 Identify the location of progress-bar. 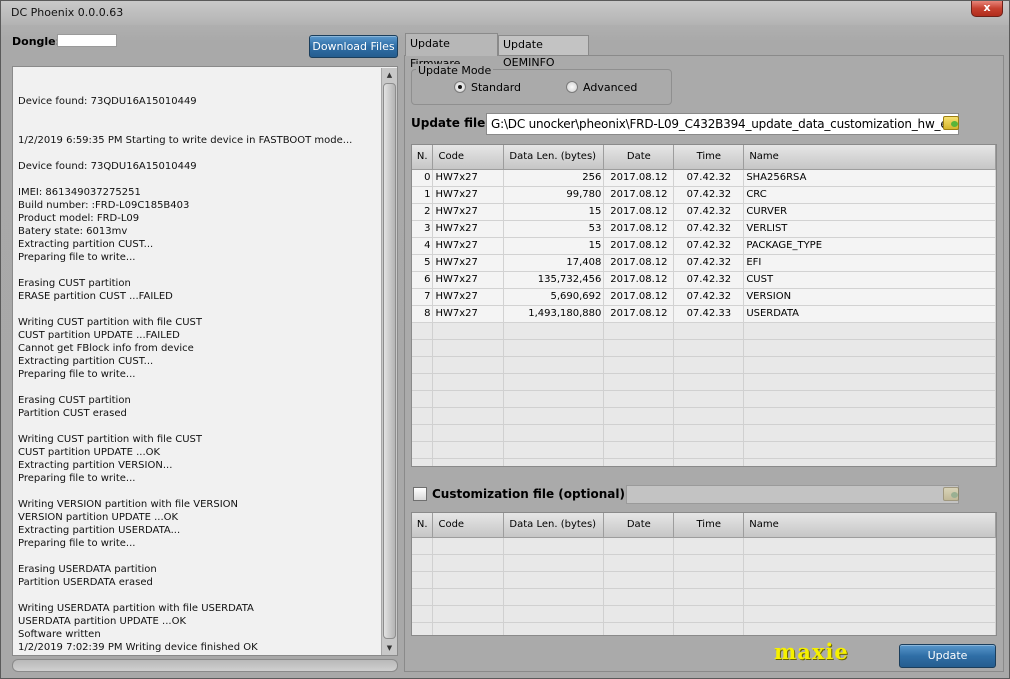
(205, 665).